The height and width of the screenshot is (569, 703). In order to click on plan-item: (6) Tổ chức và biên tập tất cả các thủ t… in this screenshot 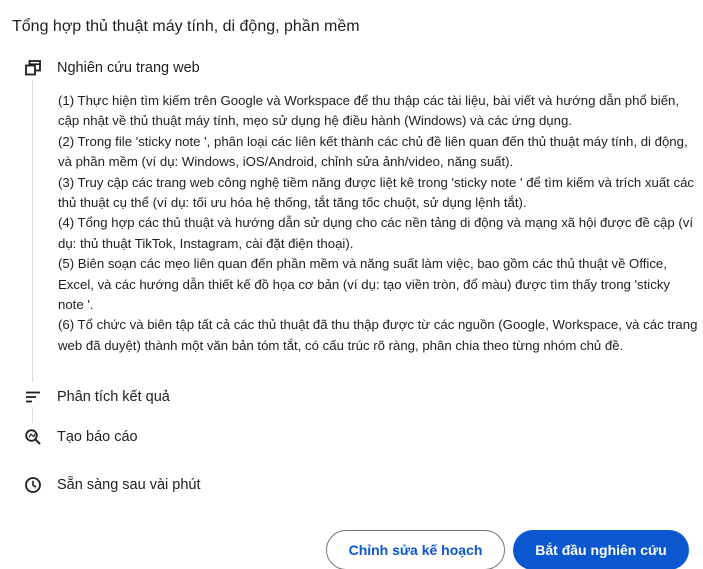, I will do `click(378, 335)`.